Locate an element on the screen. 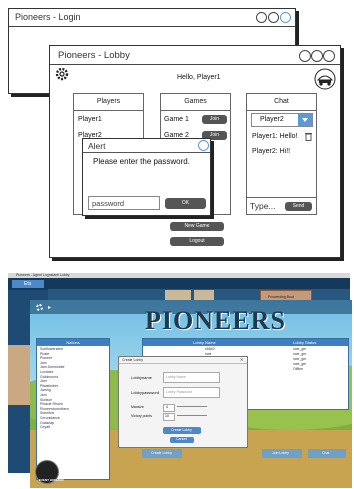 The image size is (354, 489). create-lobby-button: Create Lobby is located at coordinates (182, 430).